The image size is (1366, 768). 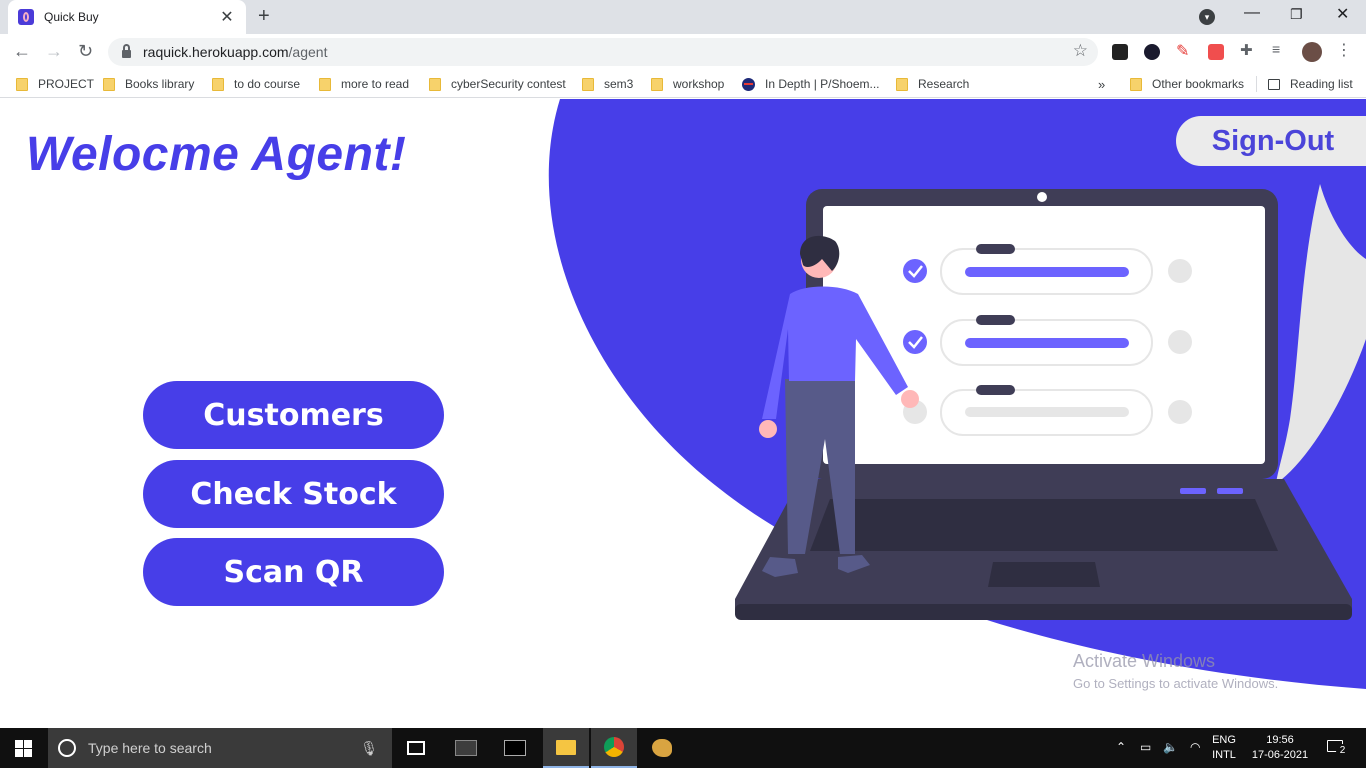 I want to click on bookmark-folder: cyberSecurity contest, so click(x=497, y=84).